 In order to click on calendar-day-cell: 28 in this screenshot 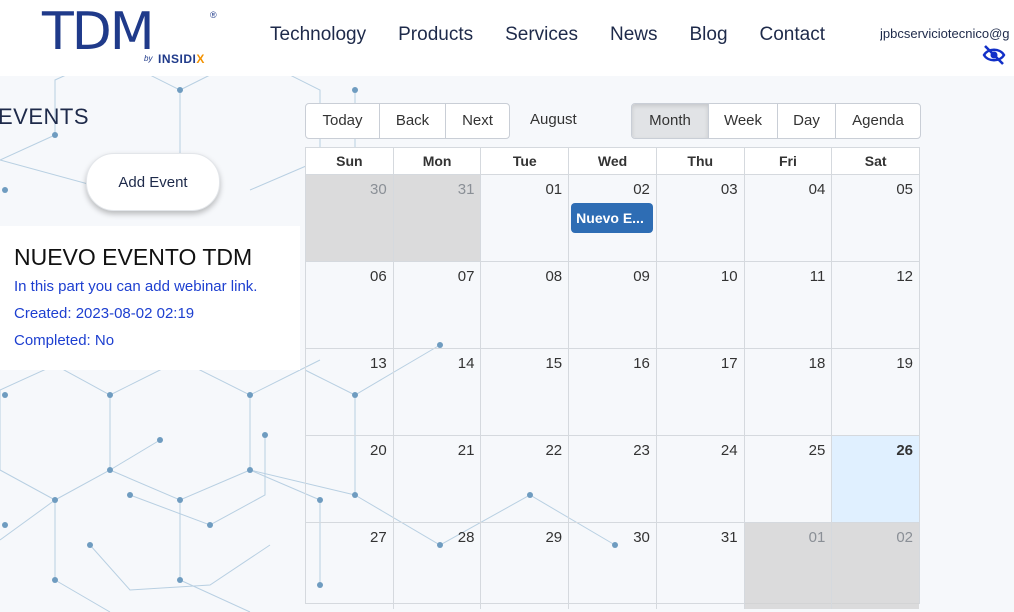, I will do `click(438, 566)`.